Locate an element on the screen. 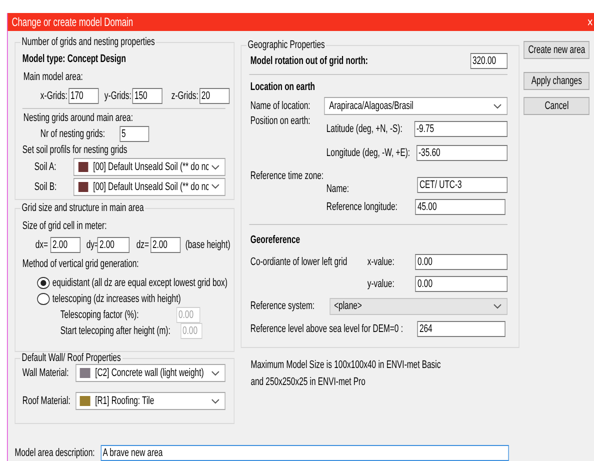 This screenshot has width=594, height=461. field-label: Reference system: is located at coordinates (283, 306).